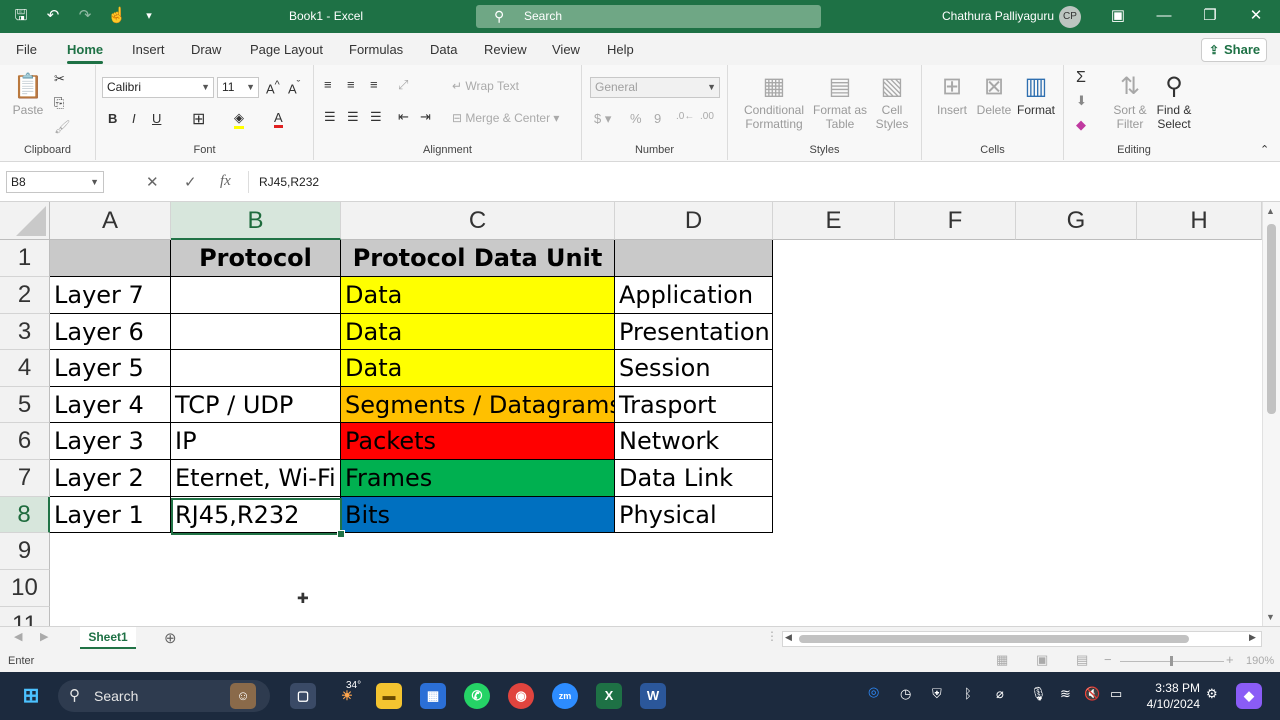 The height and width of the screenshot is (720, 1280). I want to click on table-cell: Layer 7, so click(110, 295).